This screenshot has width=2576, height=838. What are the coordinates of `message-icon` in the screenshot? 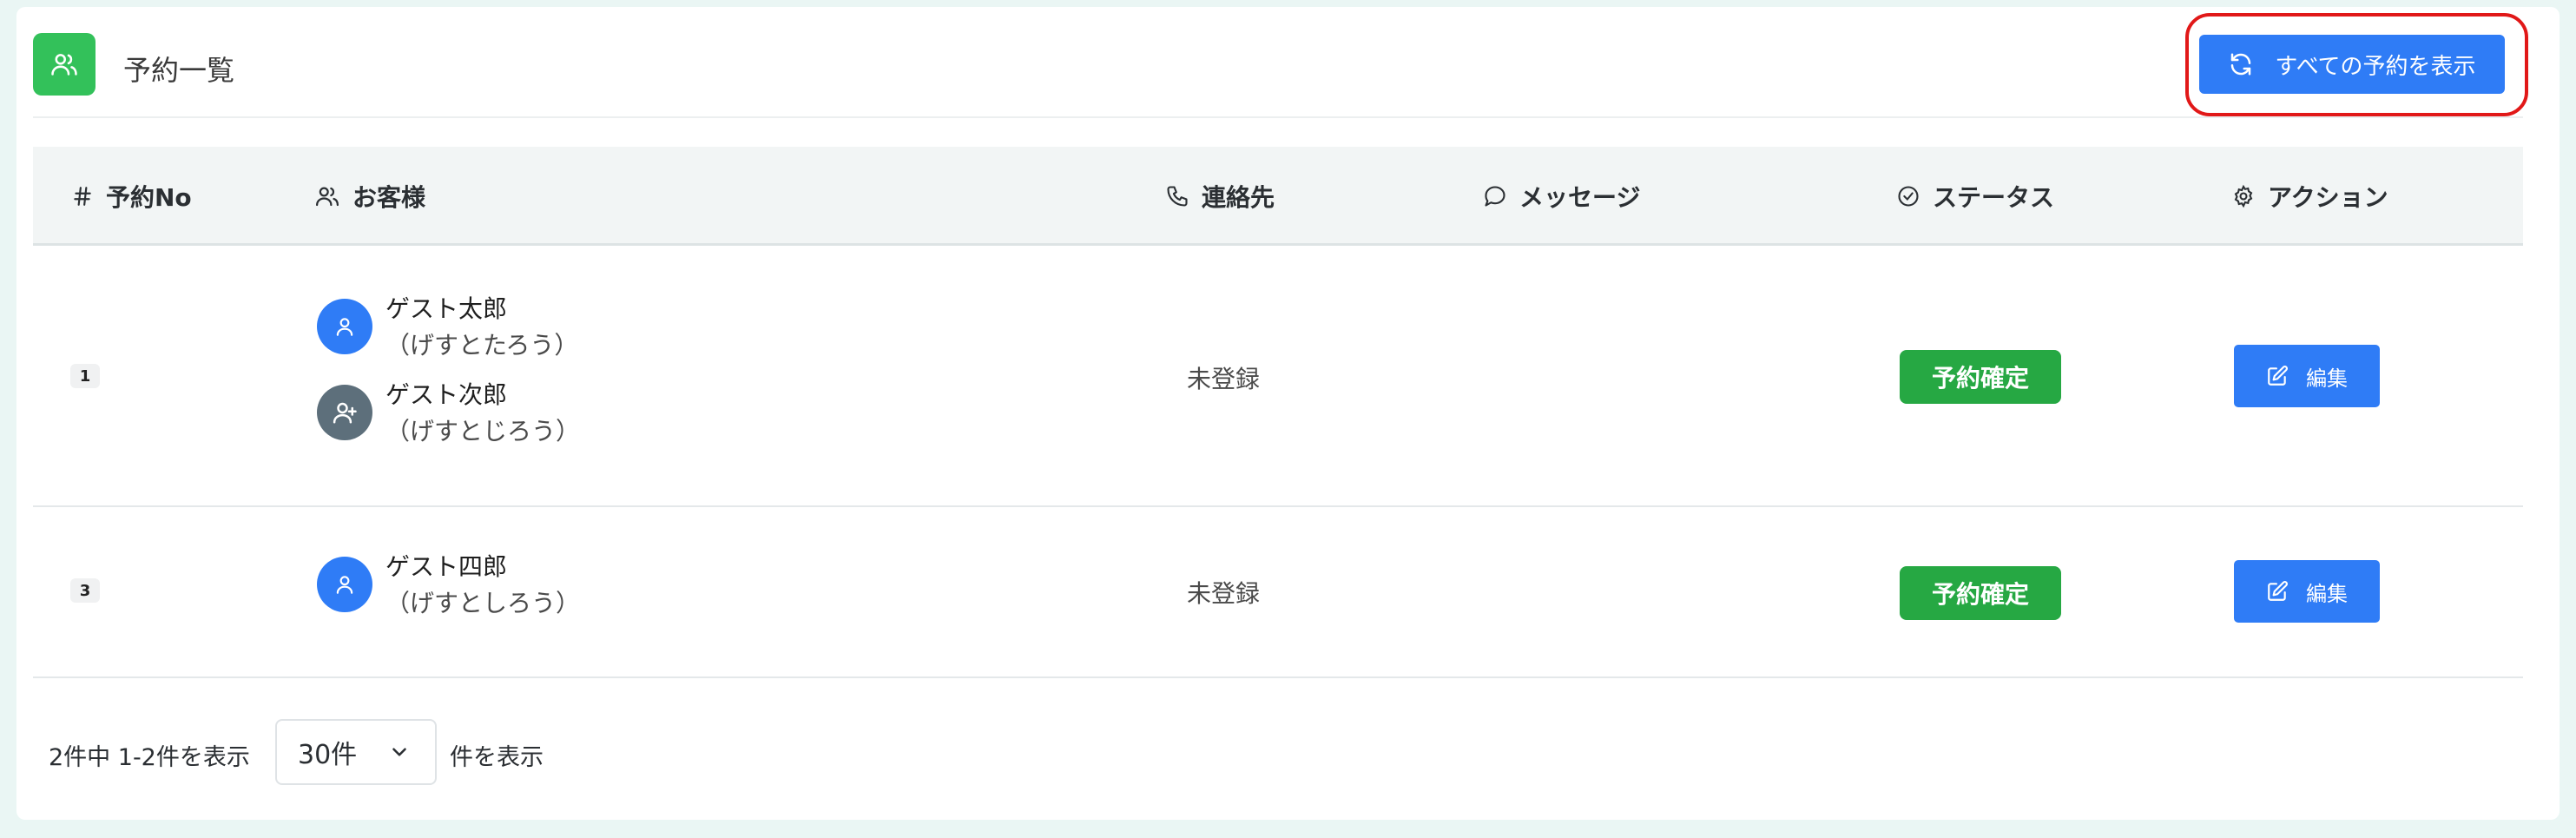 It's located at (1495, 196).